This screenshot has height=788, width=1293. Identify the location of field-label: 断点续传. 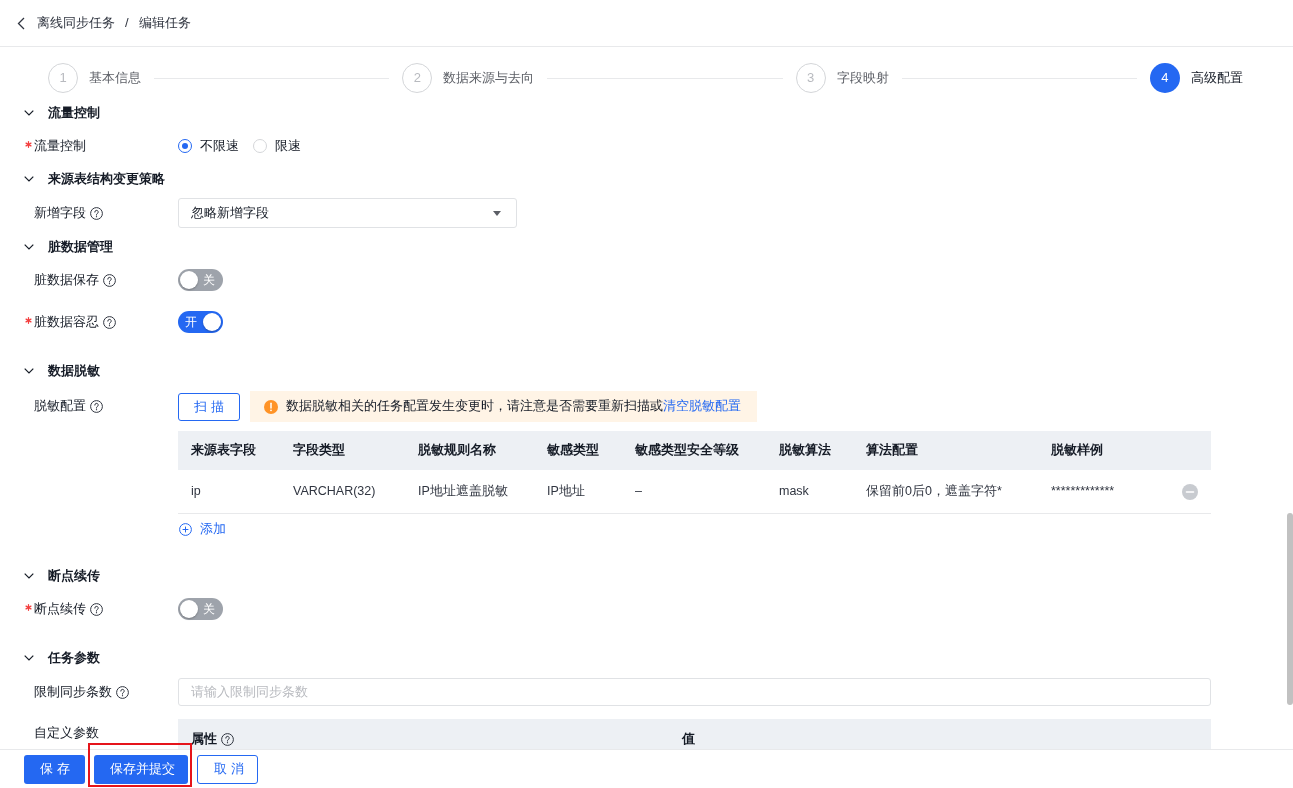
(60, 609).